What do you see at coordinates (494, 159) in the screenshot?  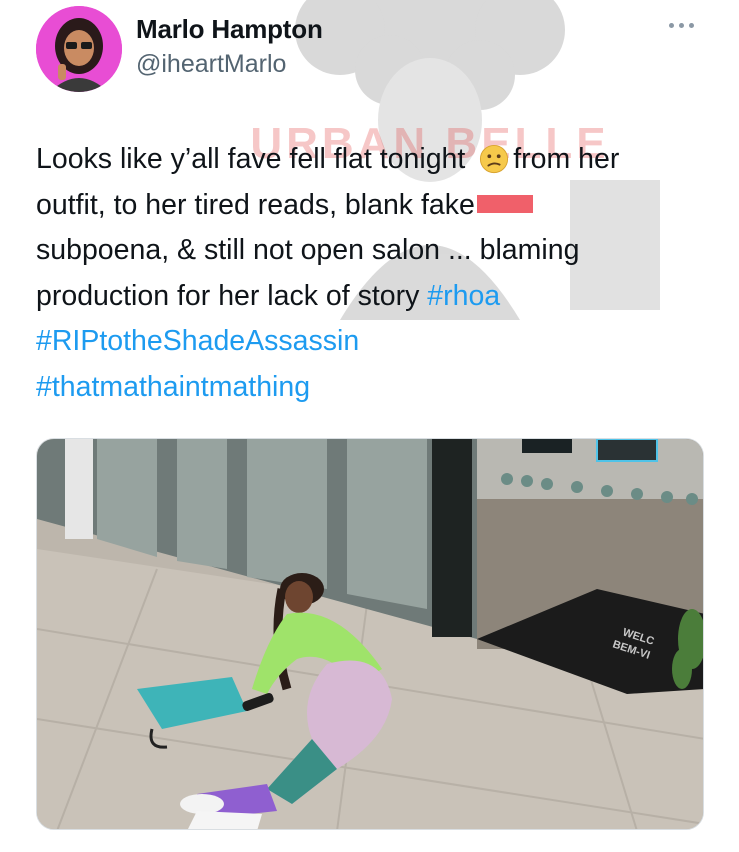 I see `confused-face-emoji-icon` at bounding box center [494, 159].